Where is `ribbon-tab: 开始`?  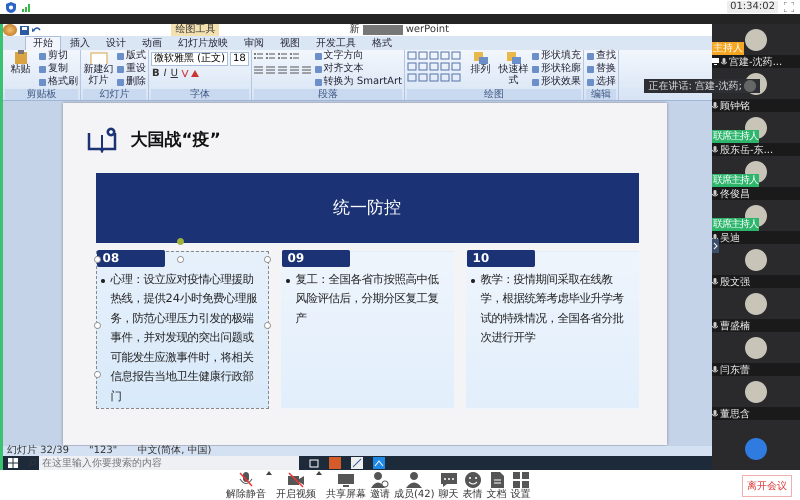
ribbon-tab: 开始 is located at coordinates (43, 43).